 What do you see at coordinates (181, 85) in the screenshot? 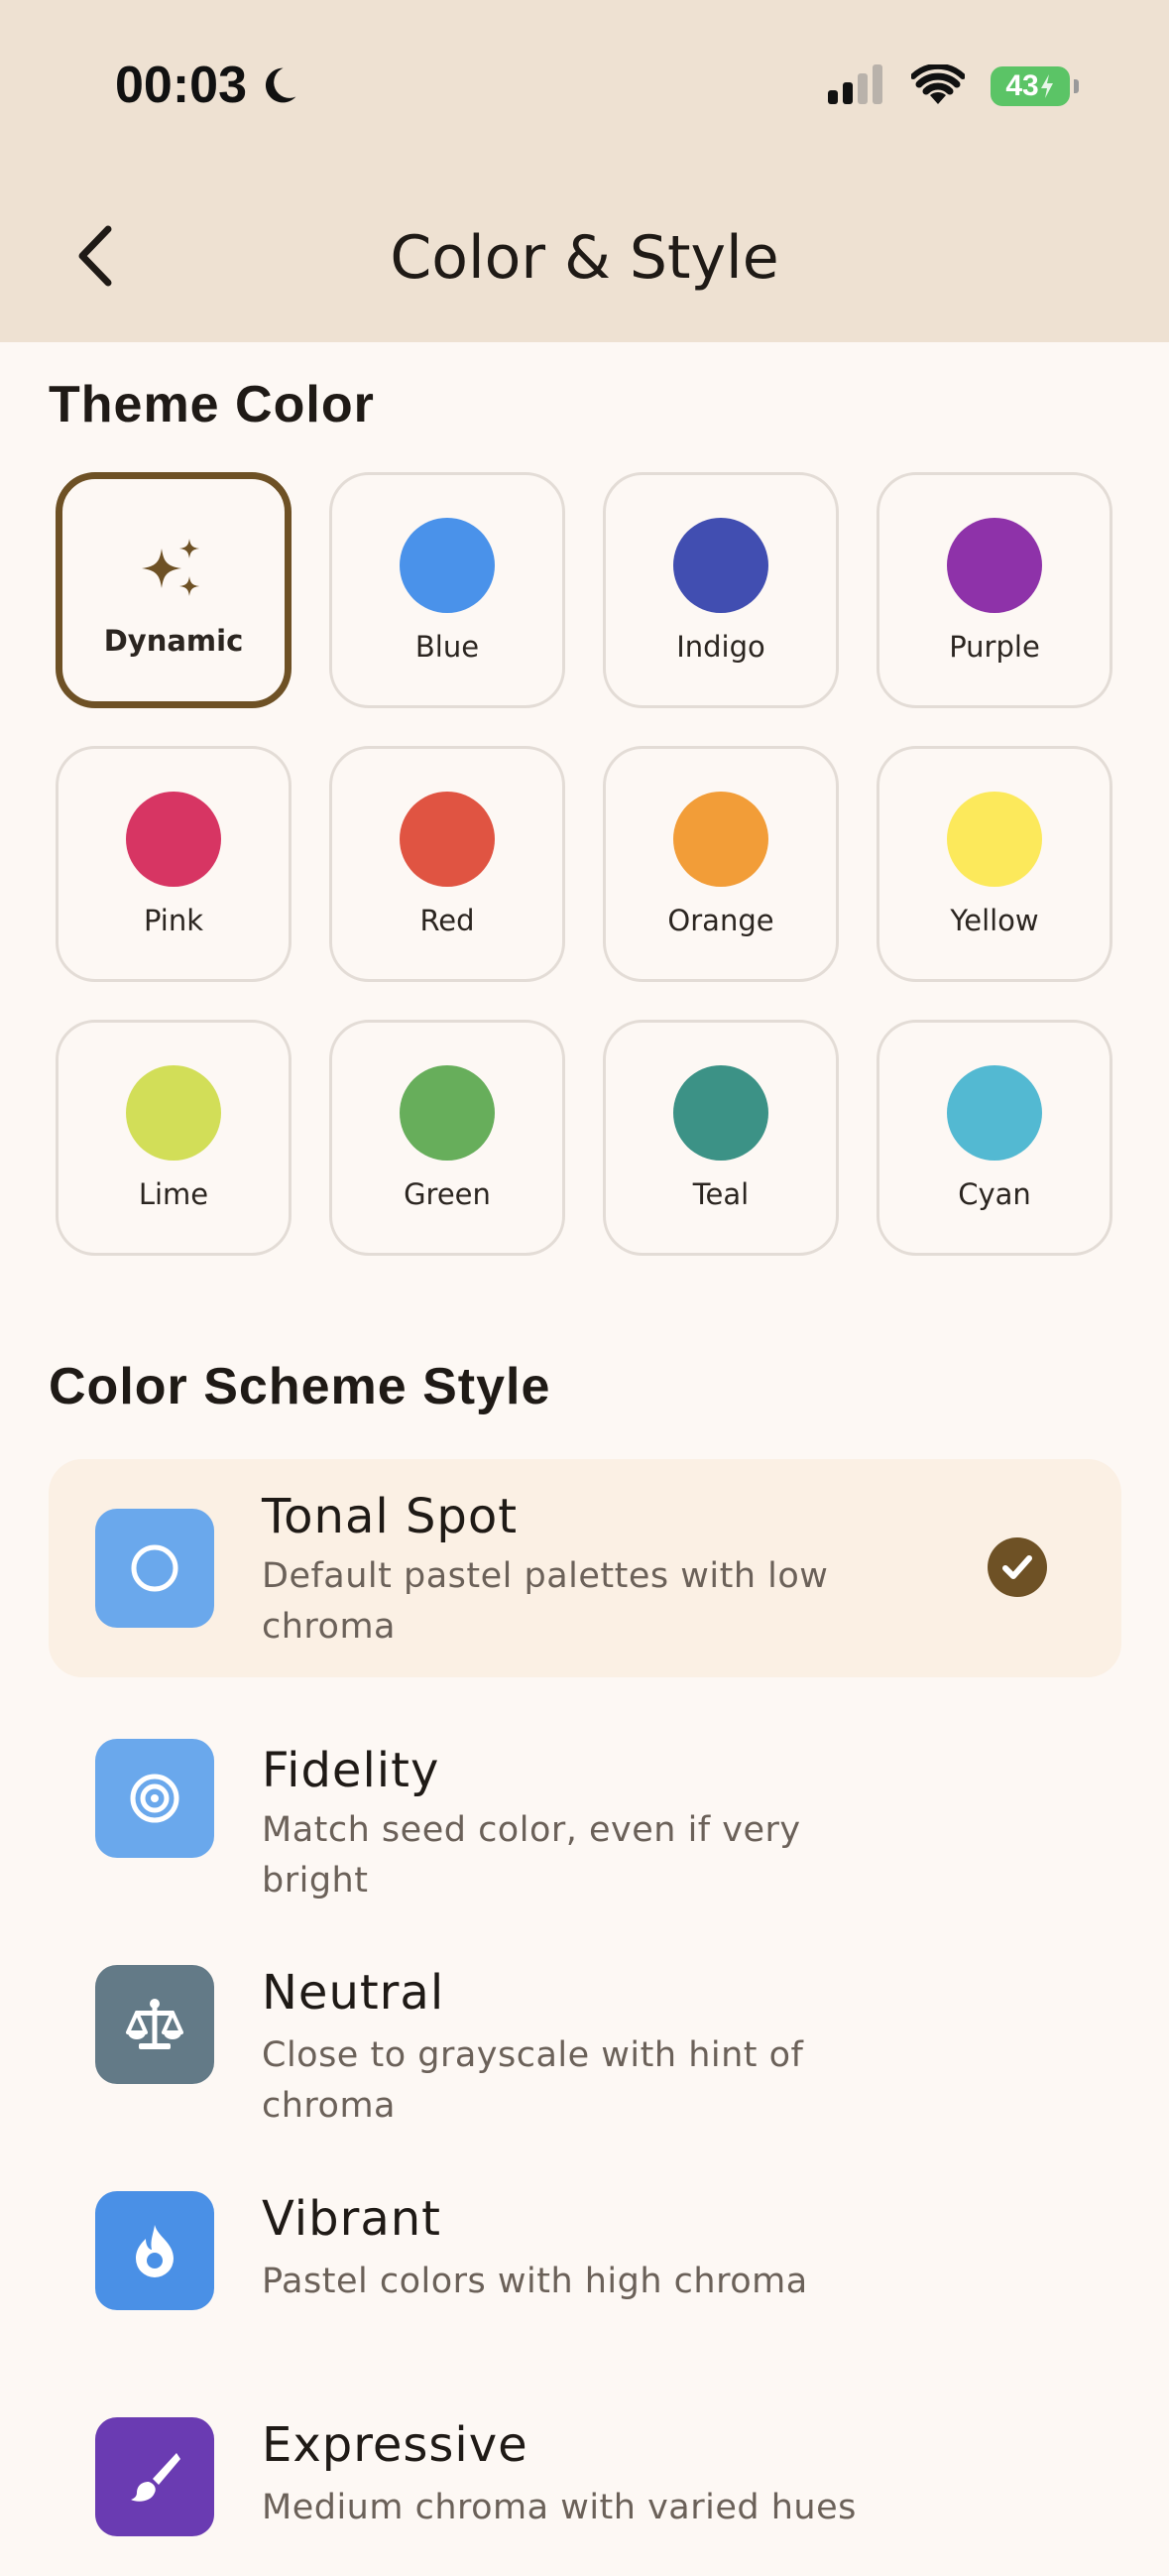
I see `status-time-text: 00:03` at bounding box center [181, 85].